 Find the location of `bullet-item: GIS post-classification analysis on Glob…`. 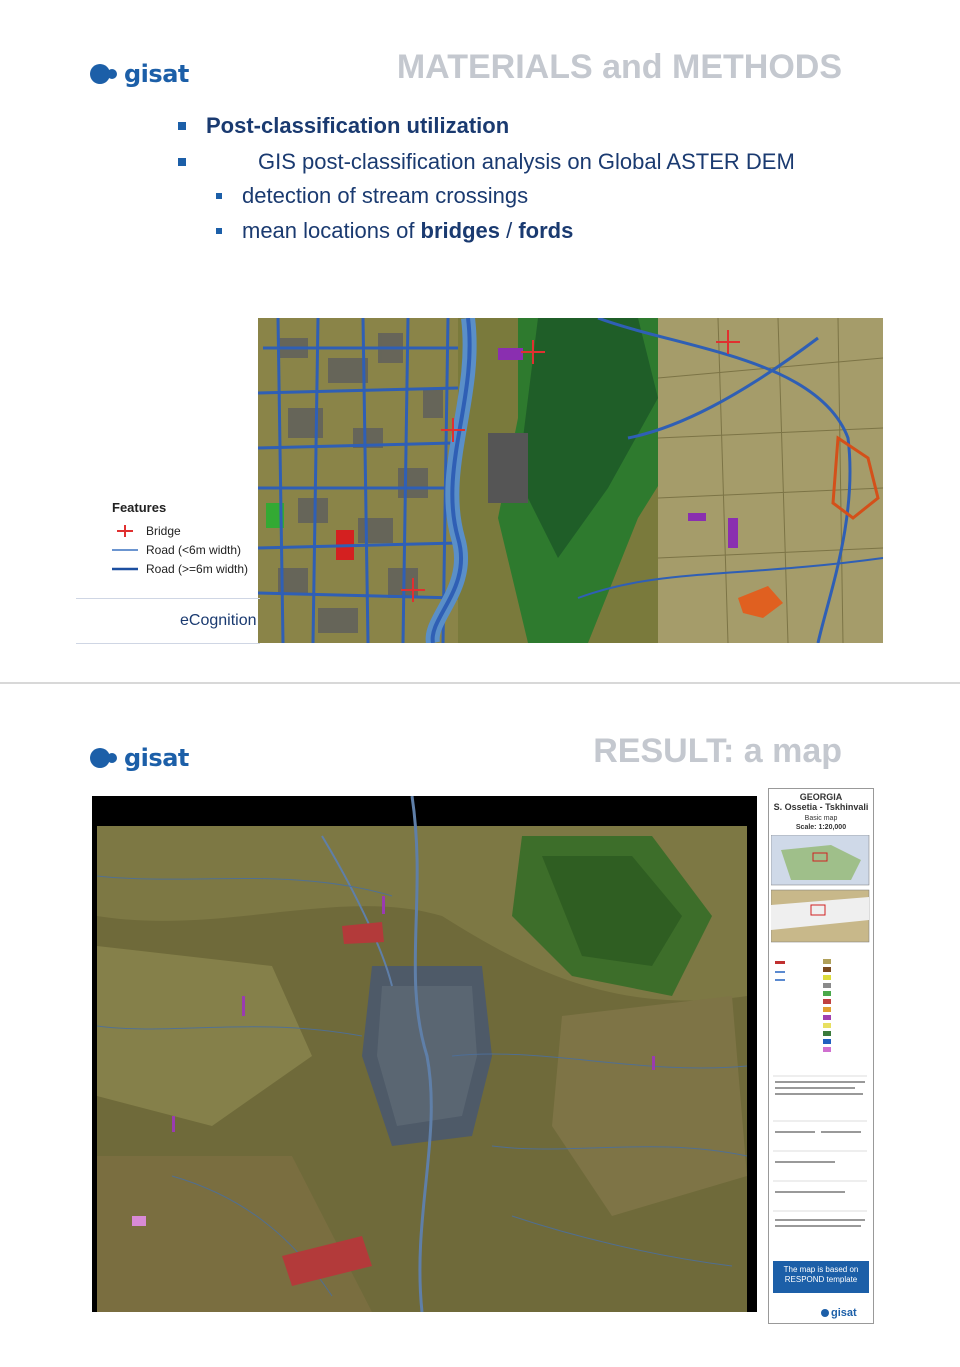

bullet-item: GIS post-classification analysis on Glob… is located at coordinates (538, 162).